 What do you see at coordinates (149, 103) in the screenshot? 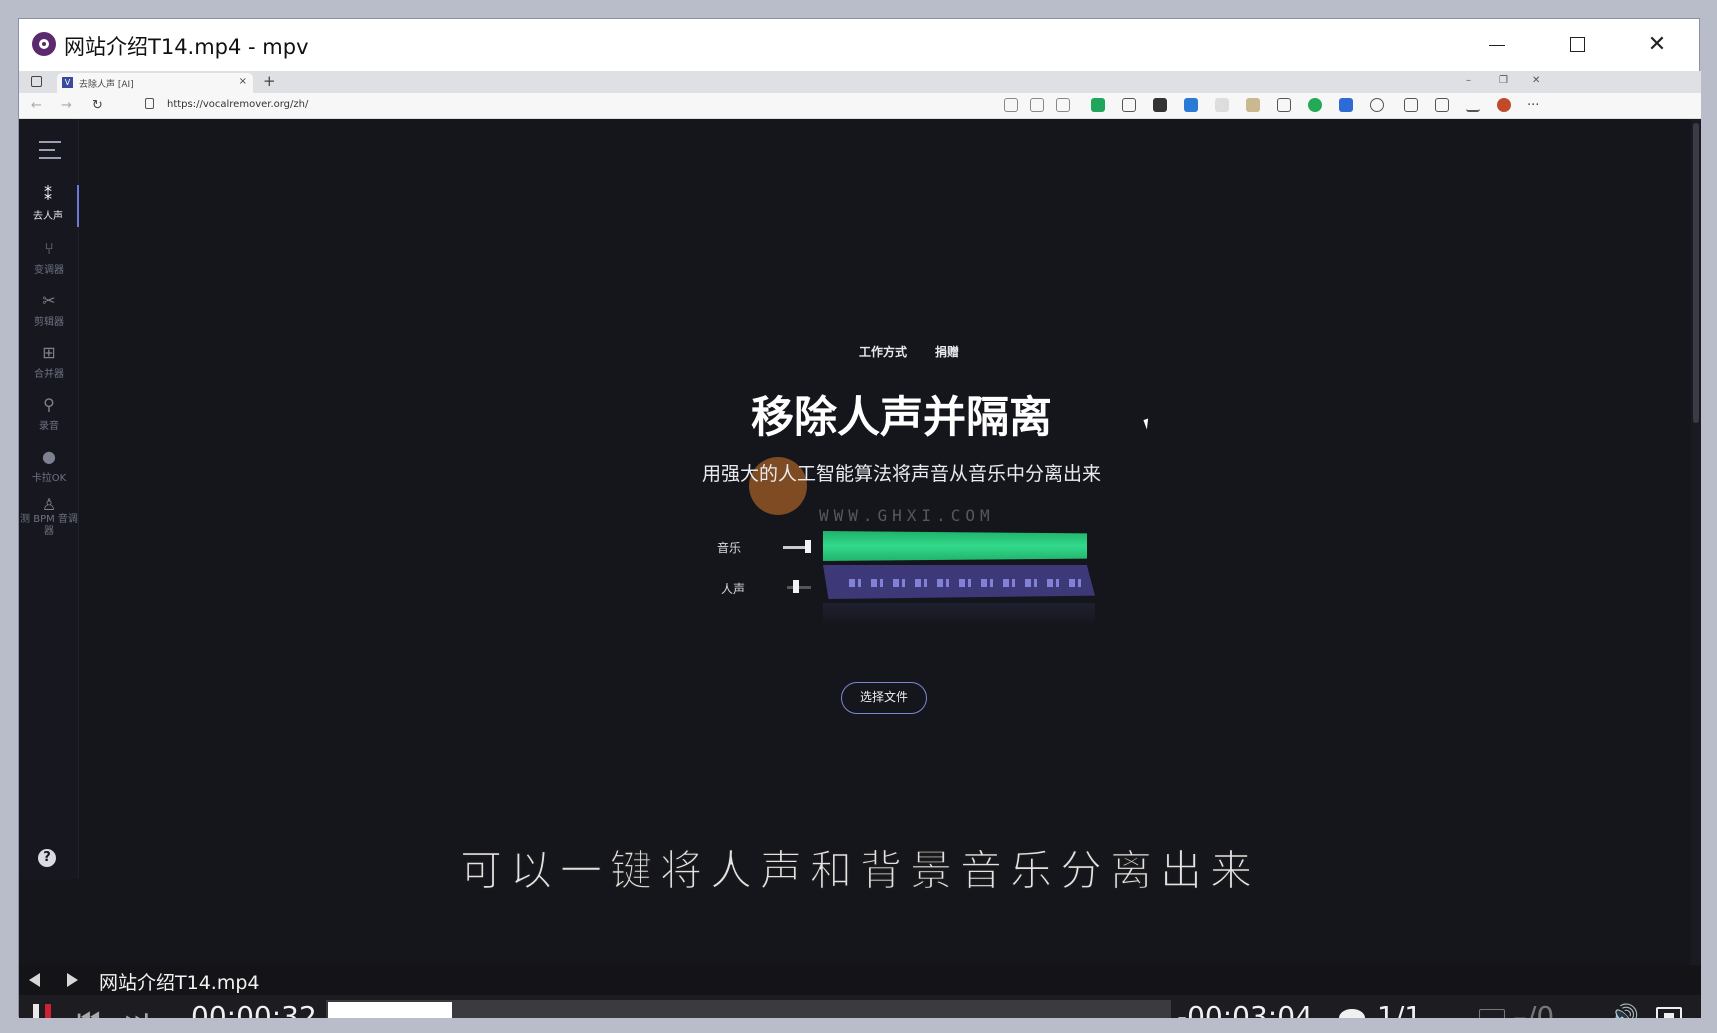
I see `lock-icon` at bounding box center [149, 103].